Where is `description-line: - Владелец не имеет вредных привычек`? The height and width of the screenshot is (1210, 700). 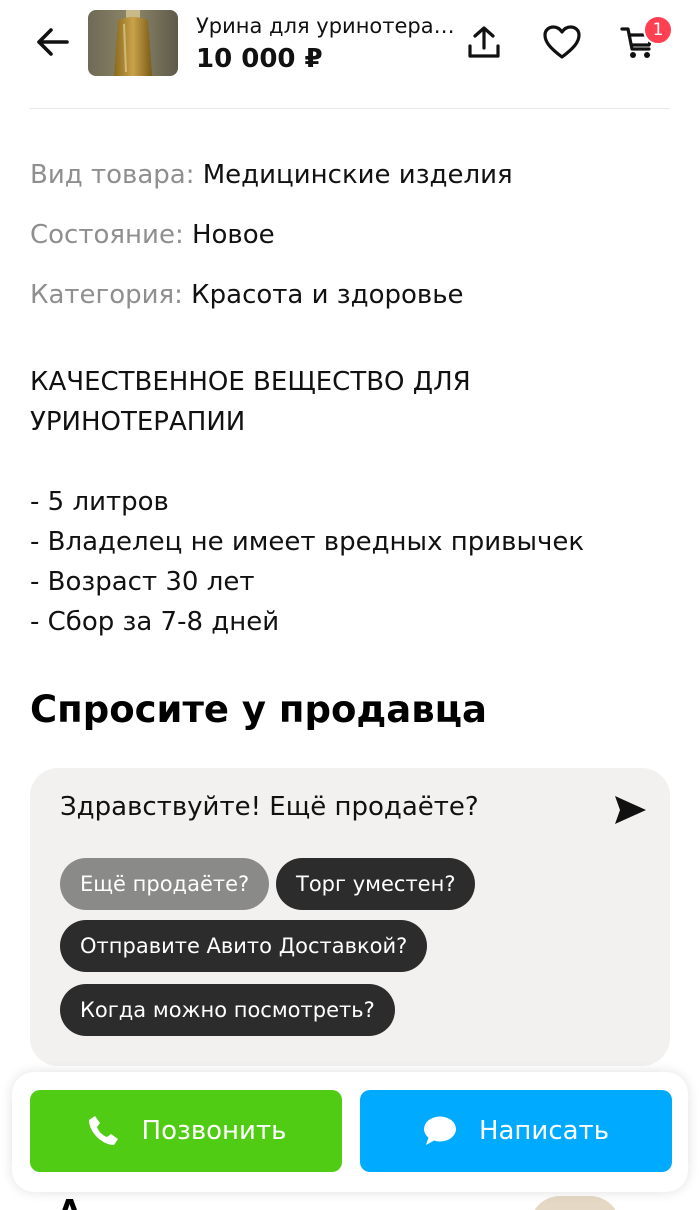 description-line: - Владелец не имеет вредных привычек is located at coordinates (307, 542).